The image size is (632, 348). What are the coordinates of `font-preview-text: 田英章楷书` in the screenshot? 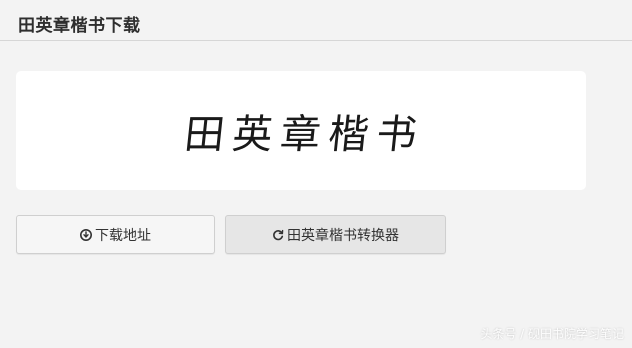 It's located at (304, 134).